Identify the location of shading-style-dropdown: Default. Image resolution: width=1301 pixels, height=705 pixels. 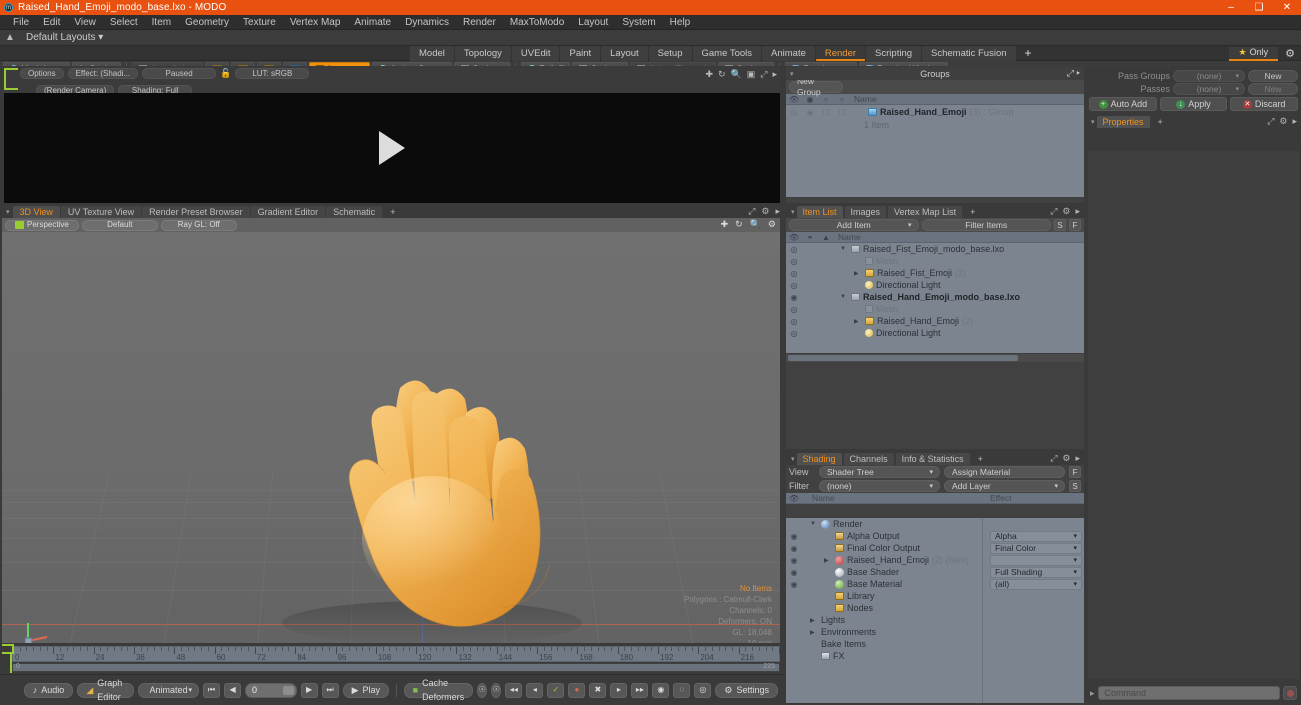
(119, 225).